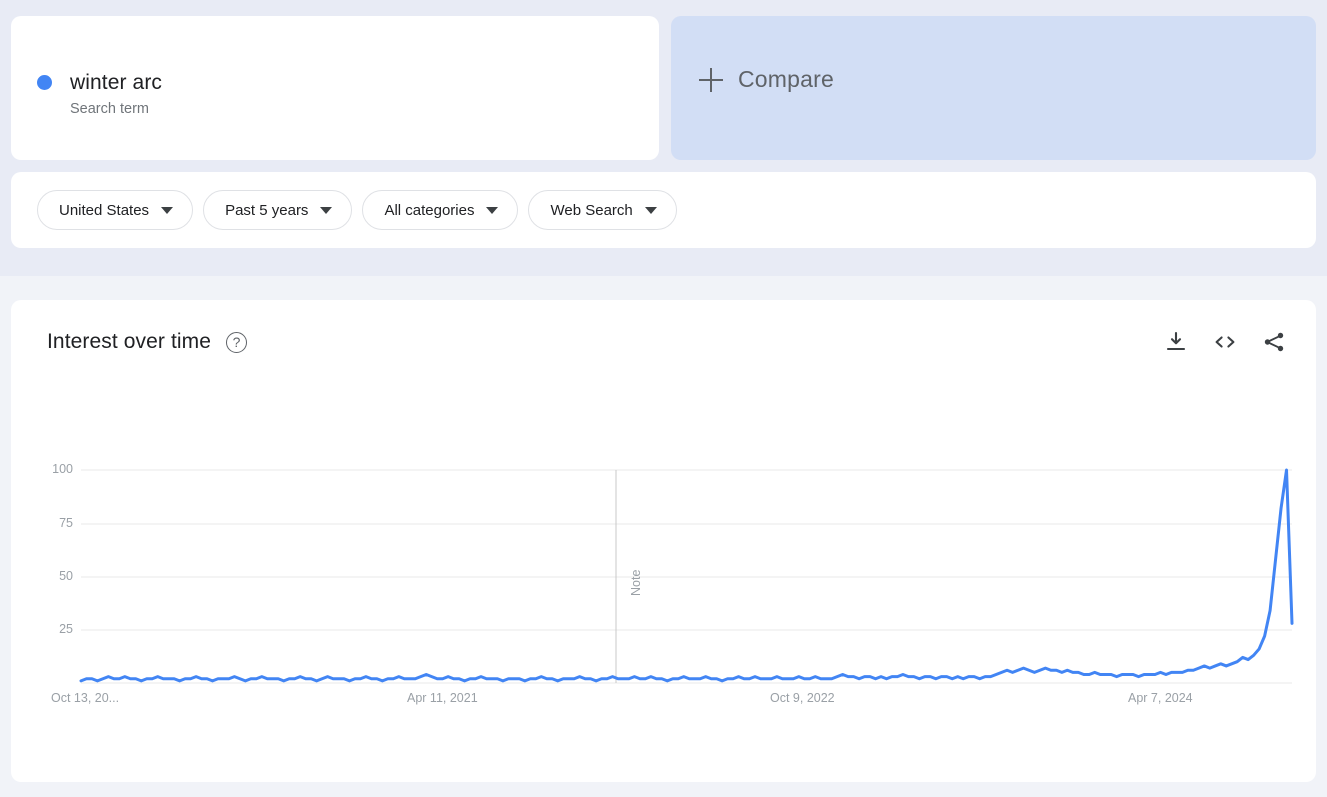  Describe the element at coordinates (66, 523) in the screenshot. I see `y-axis-label-75: 75` at that location.